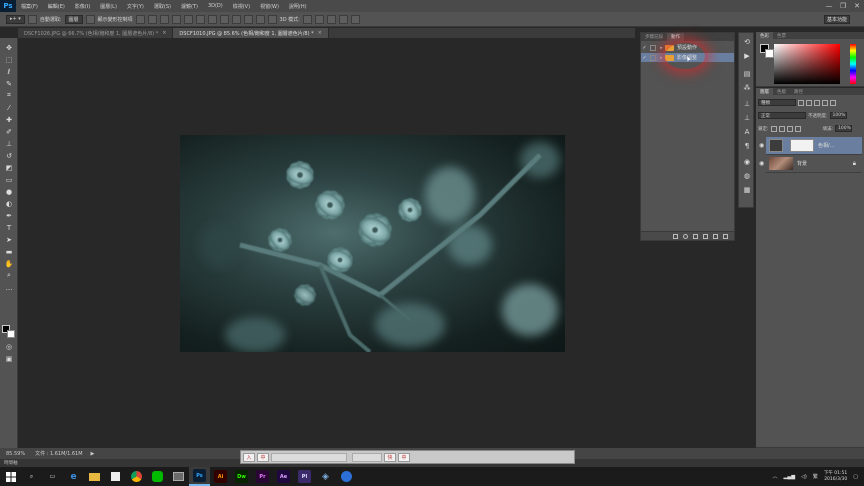  What do you see at coordinates (307, 19) in the screenshot?
I see `3d-rotate-icon` at bounding box center [307, 19].